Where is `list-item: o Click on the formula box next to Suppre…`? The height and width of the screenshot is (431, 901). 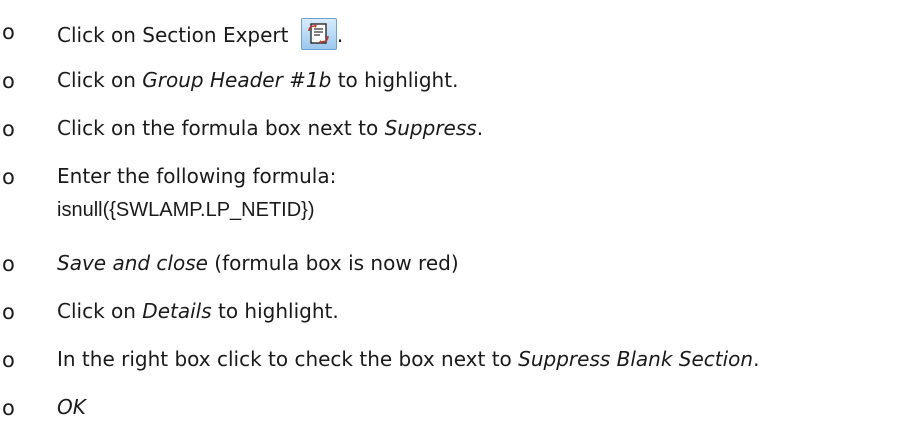 list-item: o Click on the formula box next to Suppre… is located at coordinates (450, 129).